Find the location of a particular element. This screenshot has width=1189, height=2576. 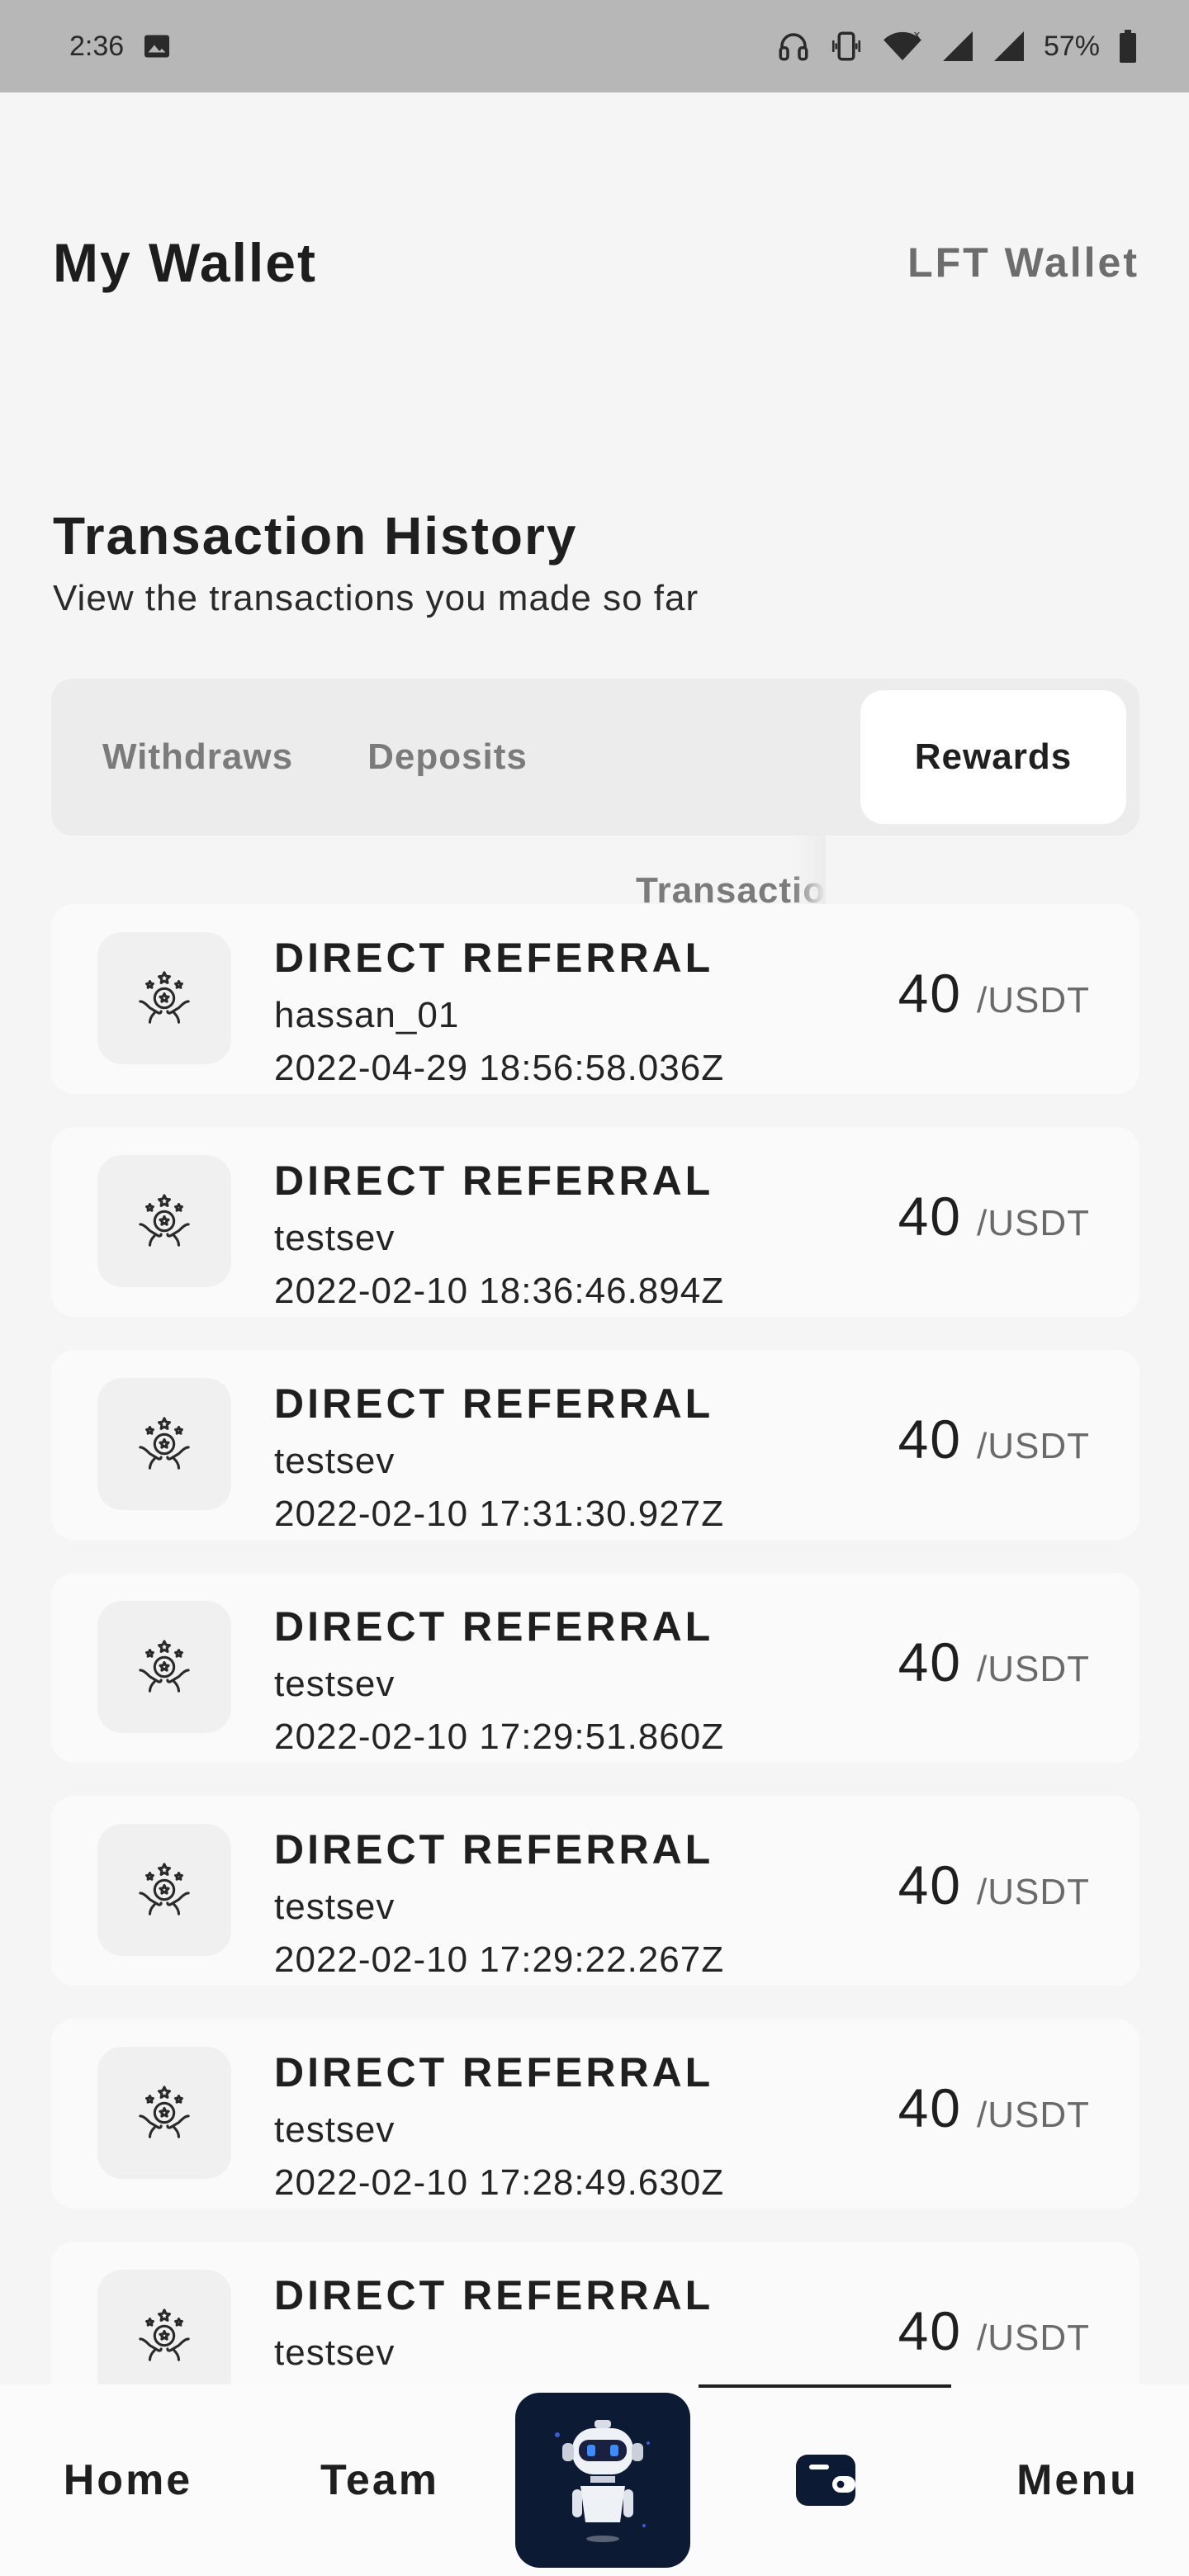

tab-rewards: Rewards is located at coordinates (993, 757).